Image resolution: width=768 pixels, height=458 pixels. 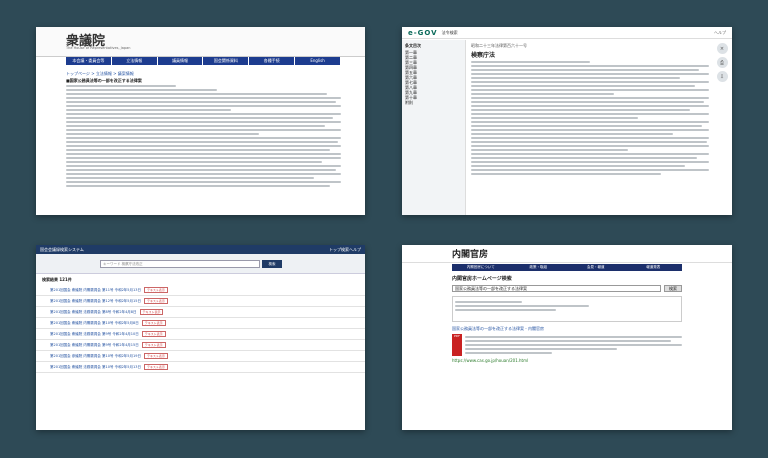 What do you see at coordinates (345, 249) in the screenshot?
I see `kokkai-header-links: トップ検索ヘルプ` at bounding box center [345, 249].